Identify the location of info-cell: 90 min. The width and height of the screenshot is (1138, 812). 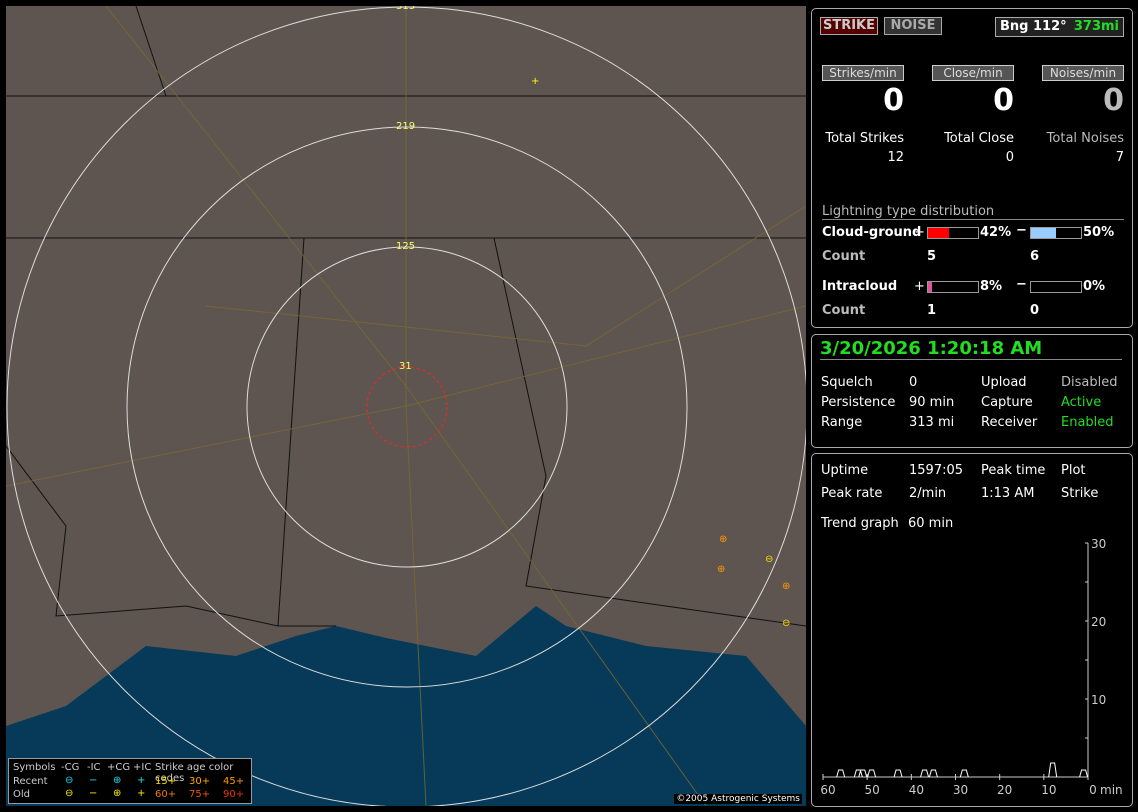
(932, 402).